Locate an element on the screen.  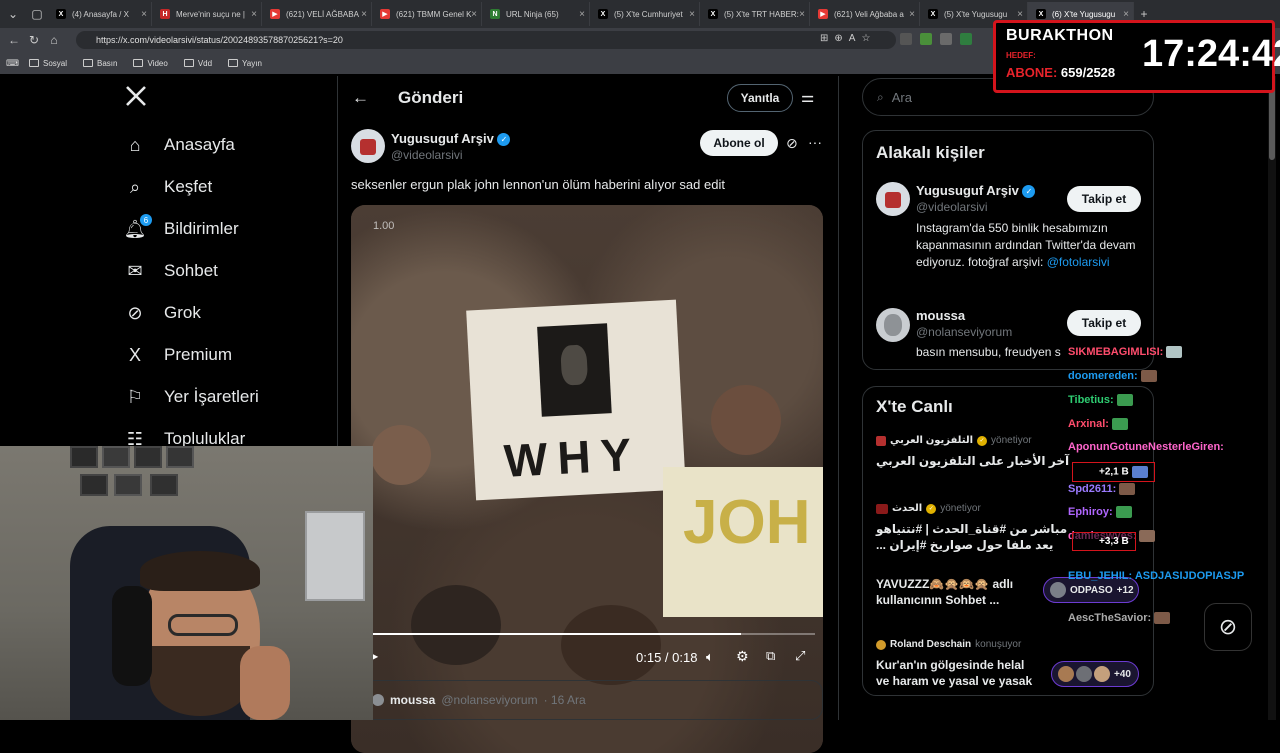
grok-floating-button: ⊘ is located at coordinates (1228, 627).